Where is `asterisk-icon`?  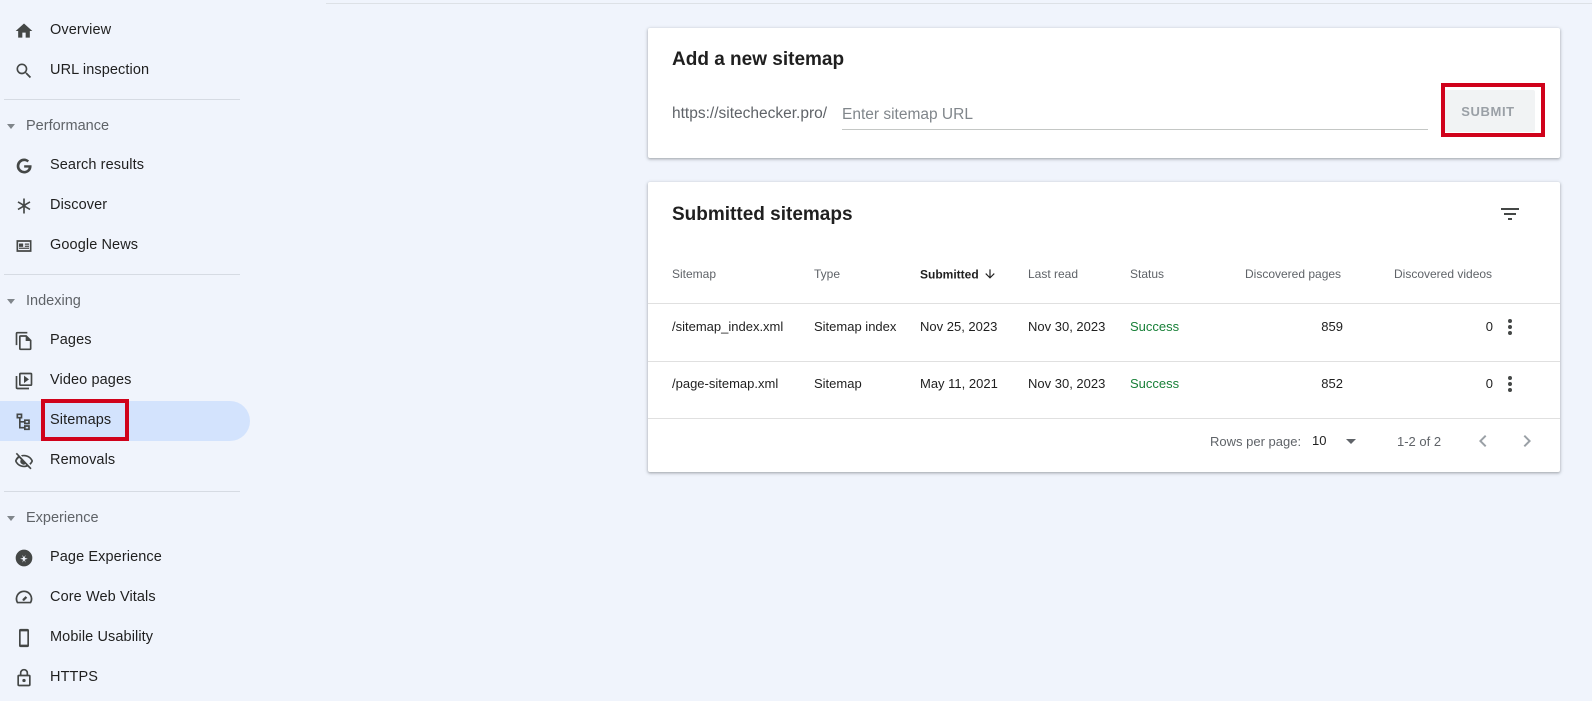 asterisk-icon is located at coordinates (24, 206).